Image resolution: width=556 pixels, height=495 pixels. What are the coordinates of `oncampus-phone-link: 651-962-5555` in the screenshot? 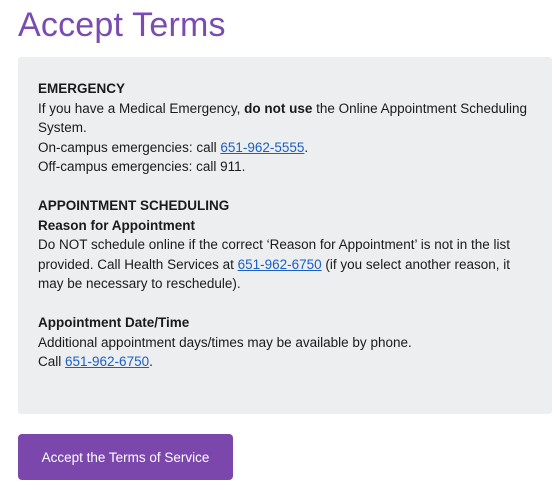 It's located at (262, 147).